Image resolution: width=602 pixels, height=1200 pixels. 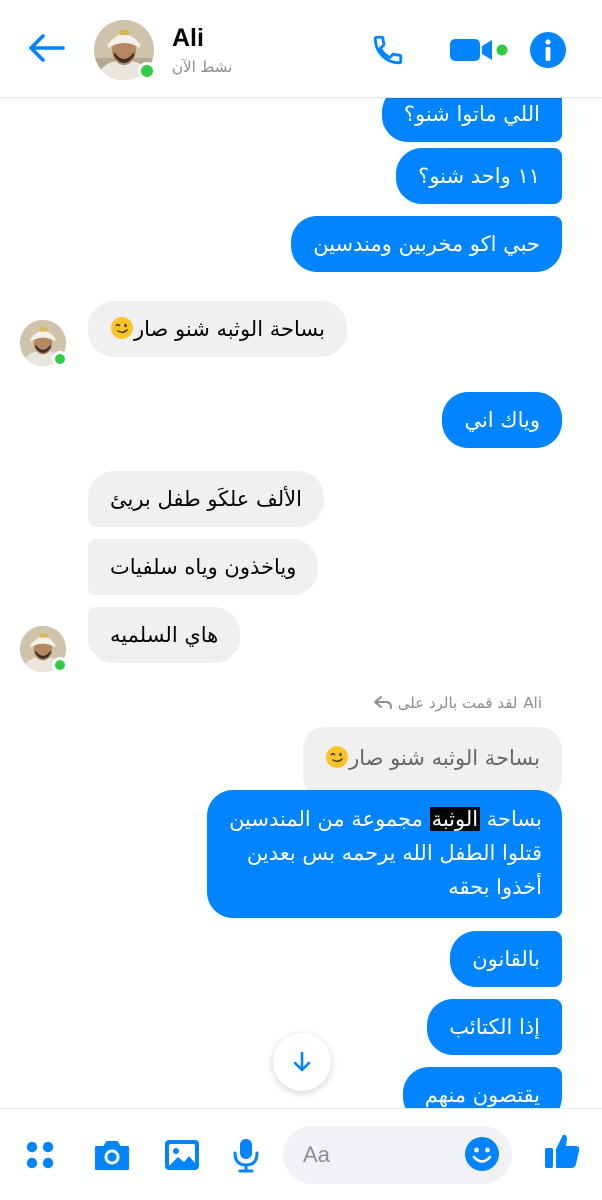 What do you see at coordinates (182, 1155) in the screenshot?
I see `gallery-icon` at bounding box center [182, 1155].